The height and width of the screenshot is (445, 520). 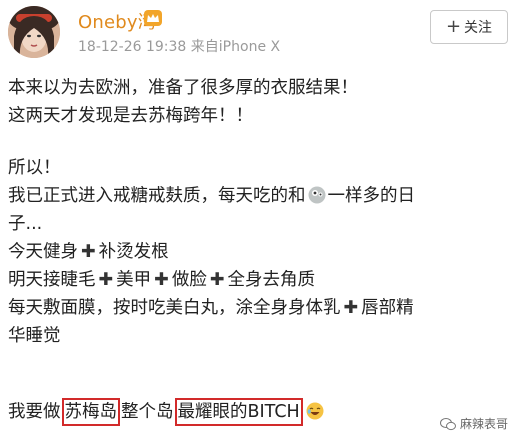 I want to click on text-segment: 做脸, so click(x=189, y=280).